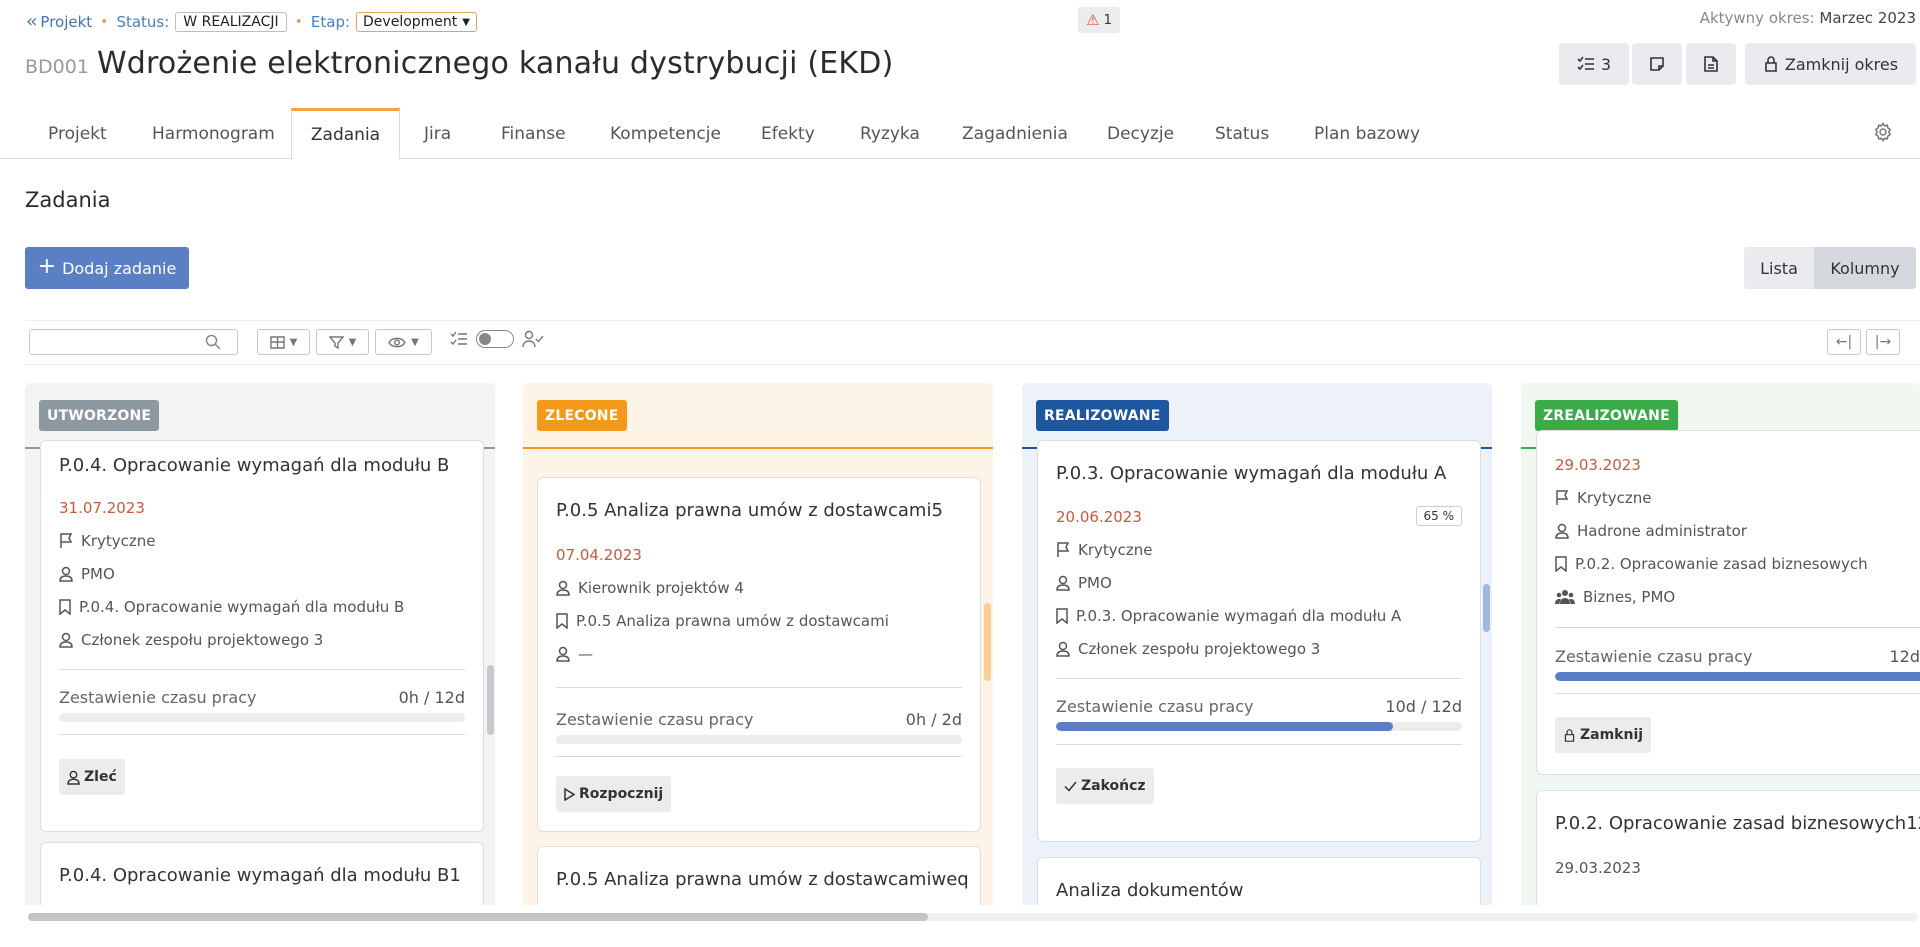 The width and height of the screenshot is (1920, 947). What do you see at coordinates (749, 510) in the screenshot?
I see `task-title: P.0.5 Analiza prawna umów z dostawcami5` at bounding box center [749, 510].